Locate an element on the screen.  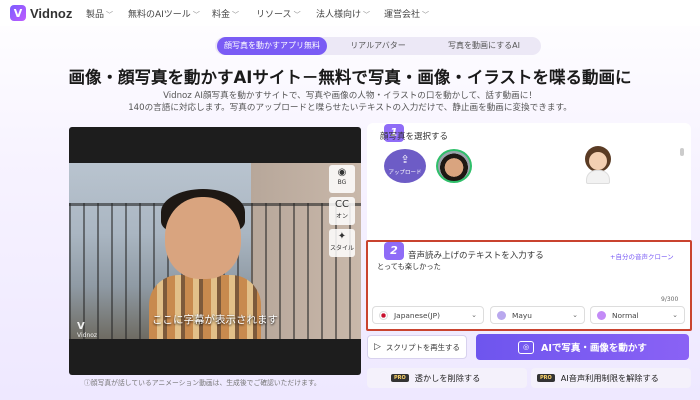
caption-toggle-button: CC オン is located at coordinates (342, 211).